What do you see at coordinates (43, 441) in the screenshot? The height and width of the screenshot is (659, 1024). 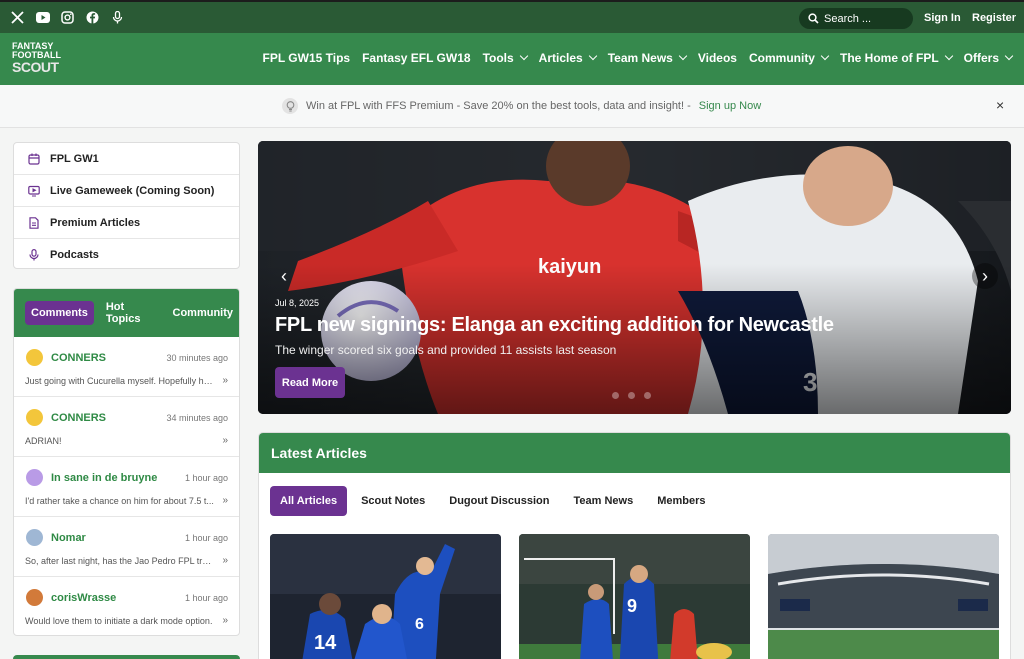 I see `comment-text: ADRIAN!` at bounding box center [43, 441].